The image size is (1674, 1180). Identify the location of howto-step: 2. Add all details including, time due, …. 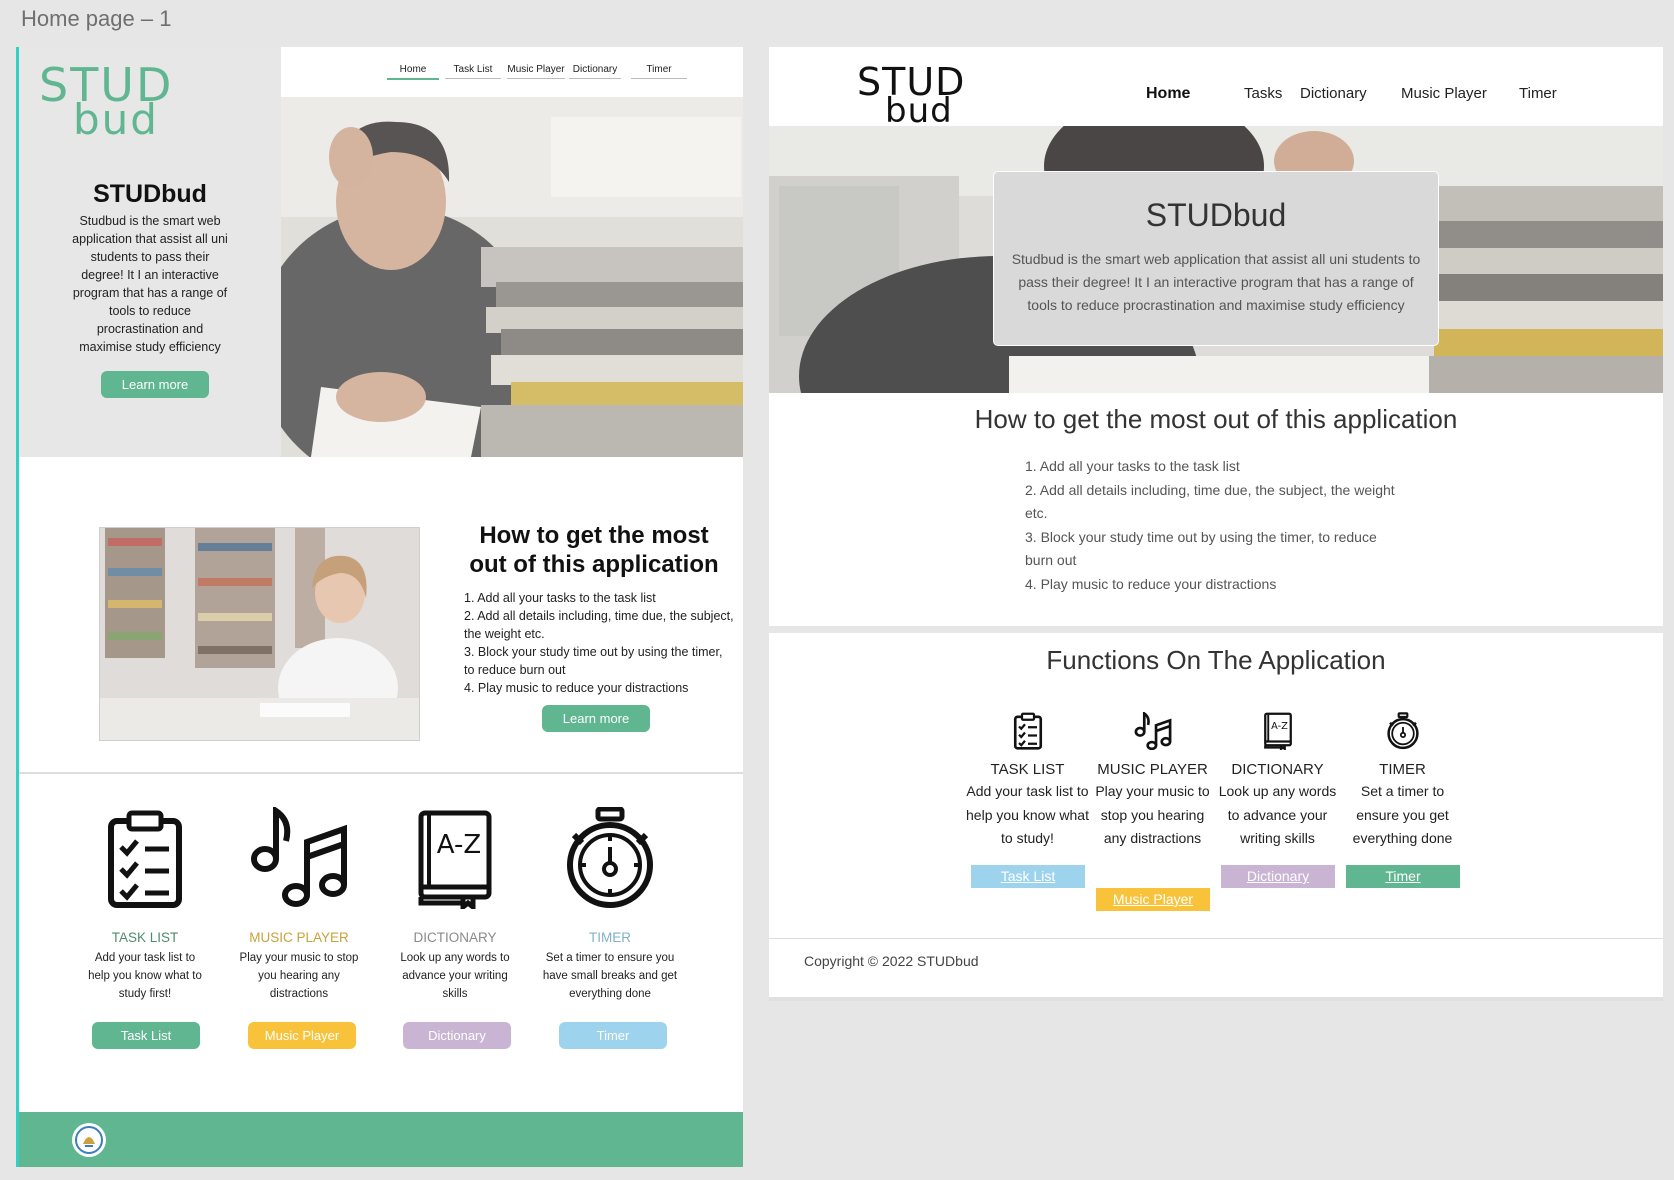
(599, 625).